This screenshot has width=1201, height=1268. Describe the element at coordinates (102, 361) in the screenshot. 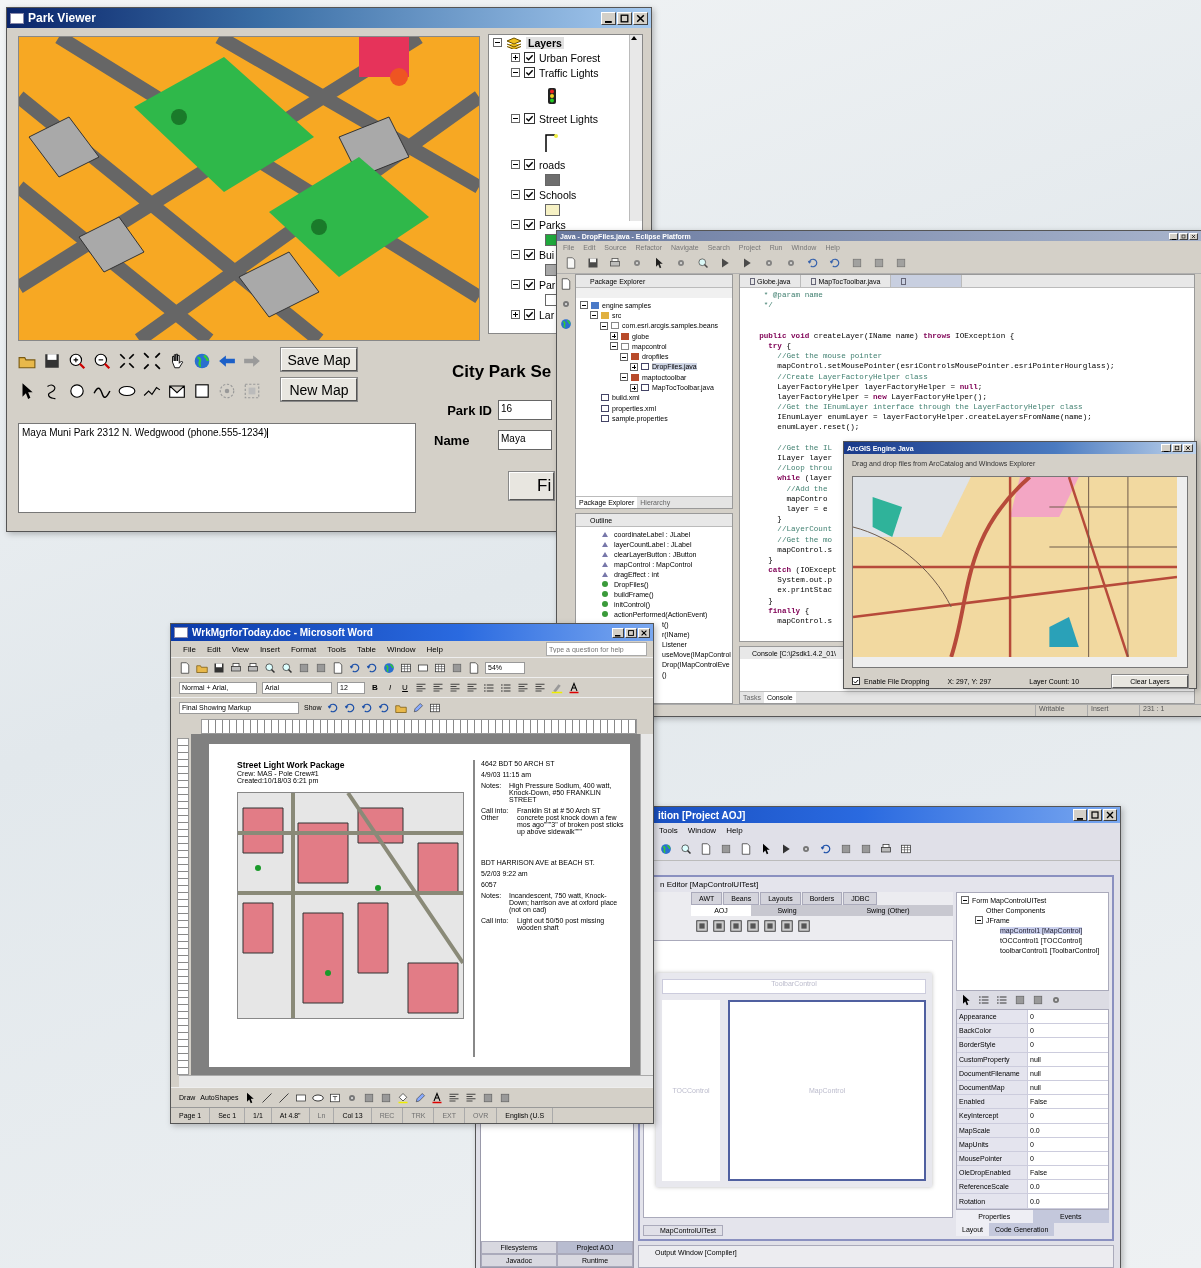

I see `zoom-out-icon` at that location.